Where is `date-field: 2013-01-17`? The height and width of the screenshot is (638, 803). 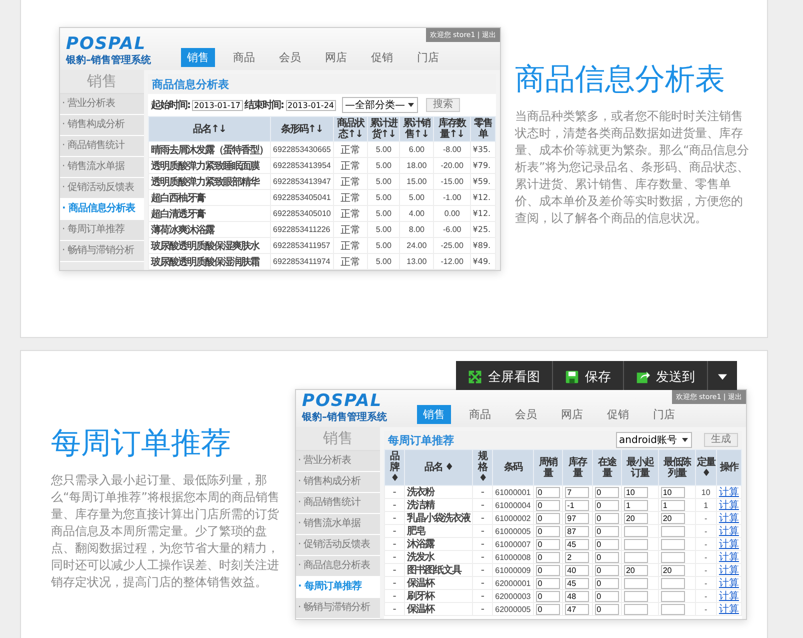
date-field: 2013-01-17 is located at coordinates (217, 105).